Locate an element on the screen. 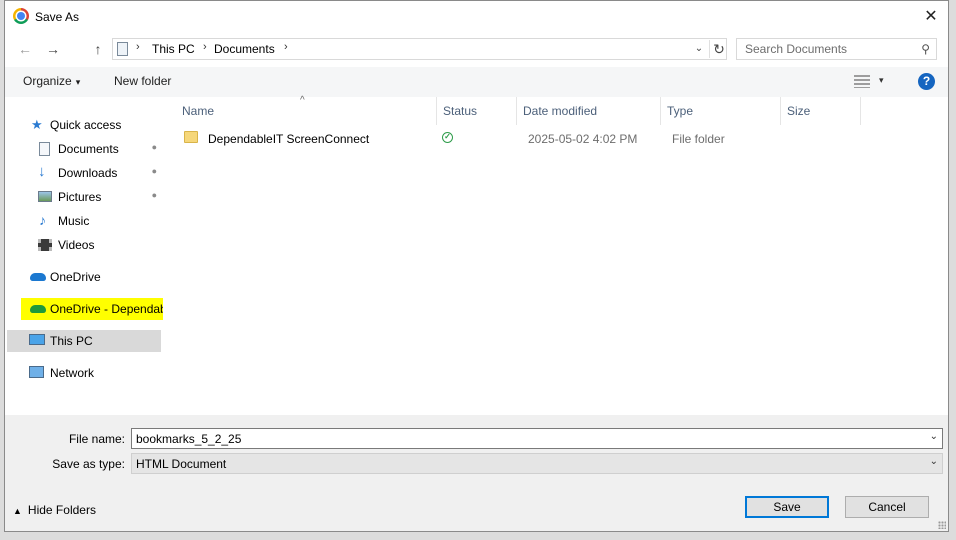  column-header-size: Size is located at coordinates (798, 111).